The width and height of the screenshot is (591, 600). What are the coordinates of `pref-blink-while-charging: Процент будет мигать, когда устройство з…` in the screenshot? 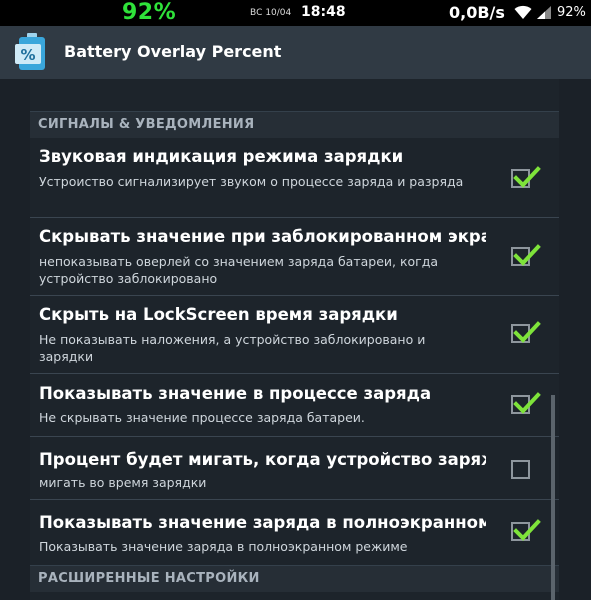 It's located at (294, 468).